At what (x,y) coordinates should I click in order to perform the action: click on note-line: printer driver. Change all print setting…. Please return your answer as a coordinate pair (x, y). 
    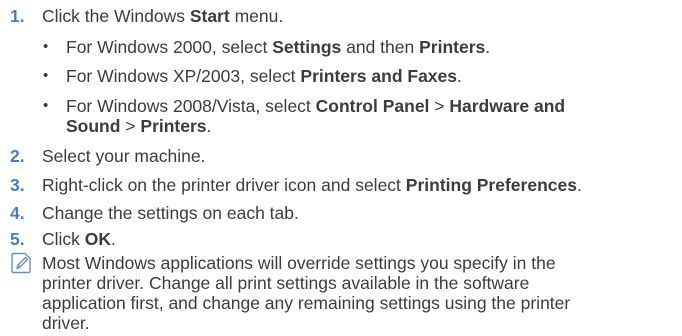
    Looking at the image, I should click on (286, 283).